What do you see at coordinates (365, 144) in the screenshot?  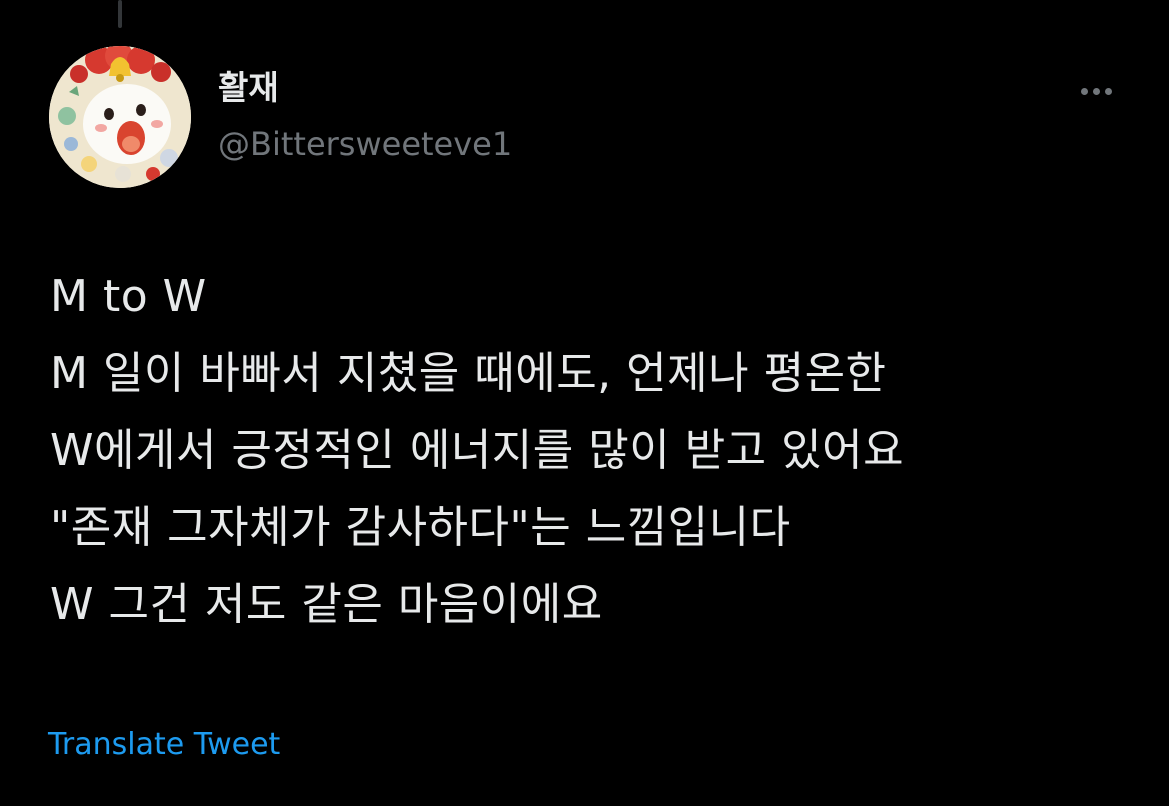 I see `author-handle: @Bittersweeteve1` at bounding box center [365, 144].